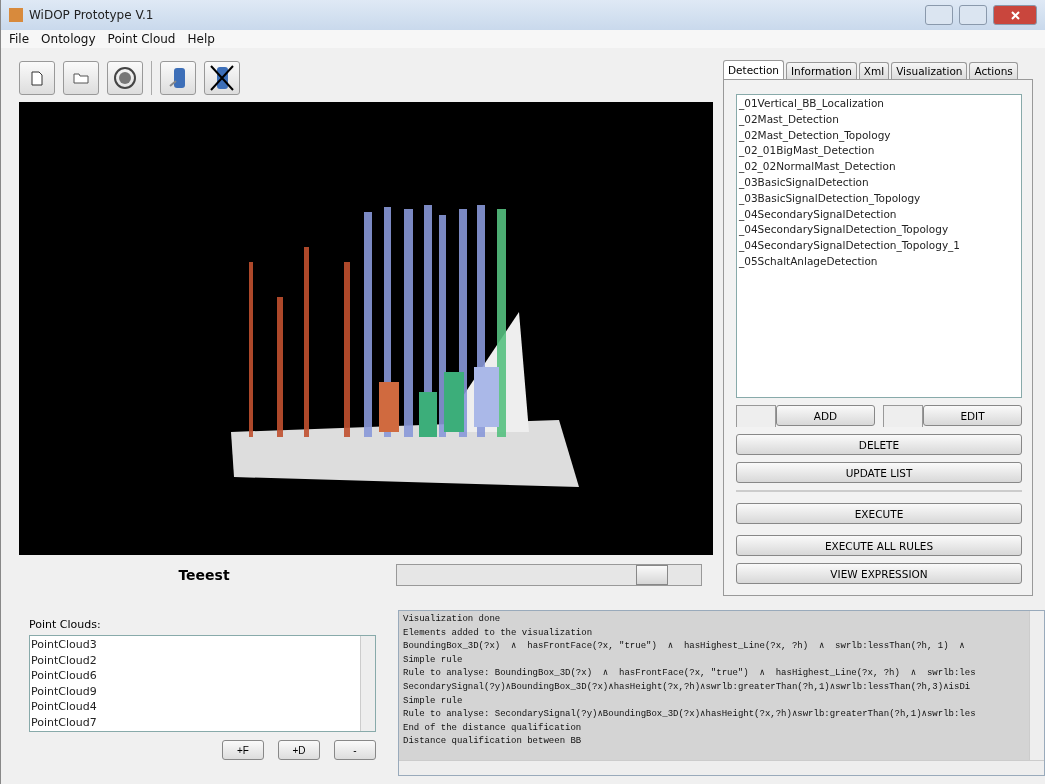 This screenshot has height=784, width=1045. I want to click on log-line: Elements added to the visualization, so click(498, 633).